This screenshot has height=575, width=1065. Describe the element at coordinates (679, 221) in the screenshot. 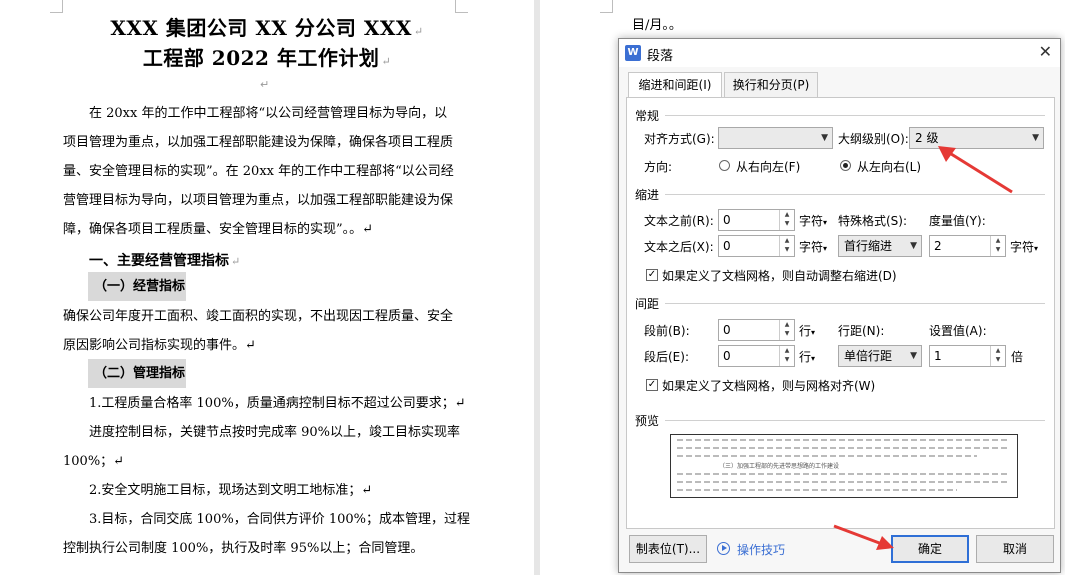

I see `indent-before-label: 文本之前(R):` at that location.